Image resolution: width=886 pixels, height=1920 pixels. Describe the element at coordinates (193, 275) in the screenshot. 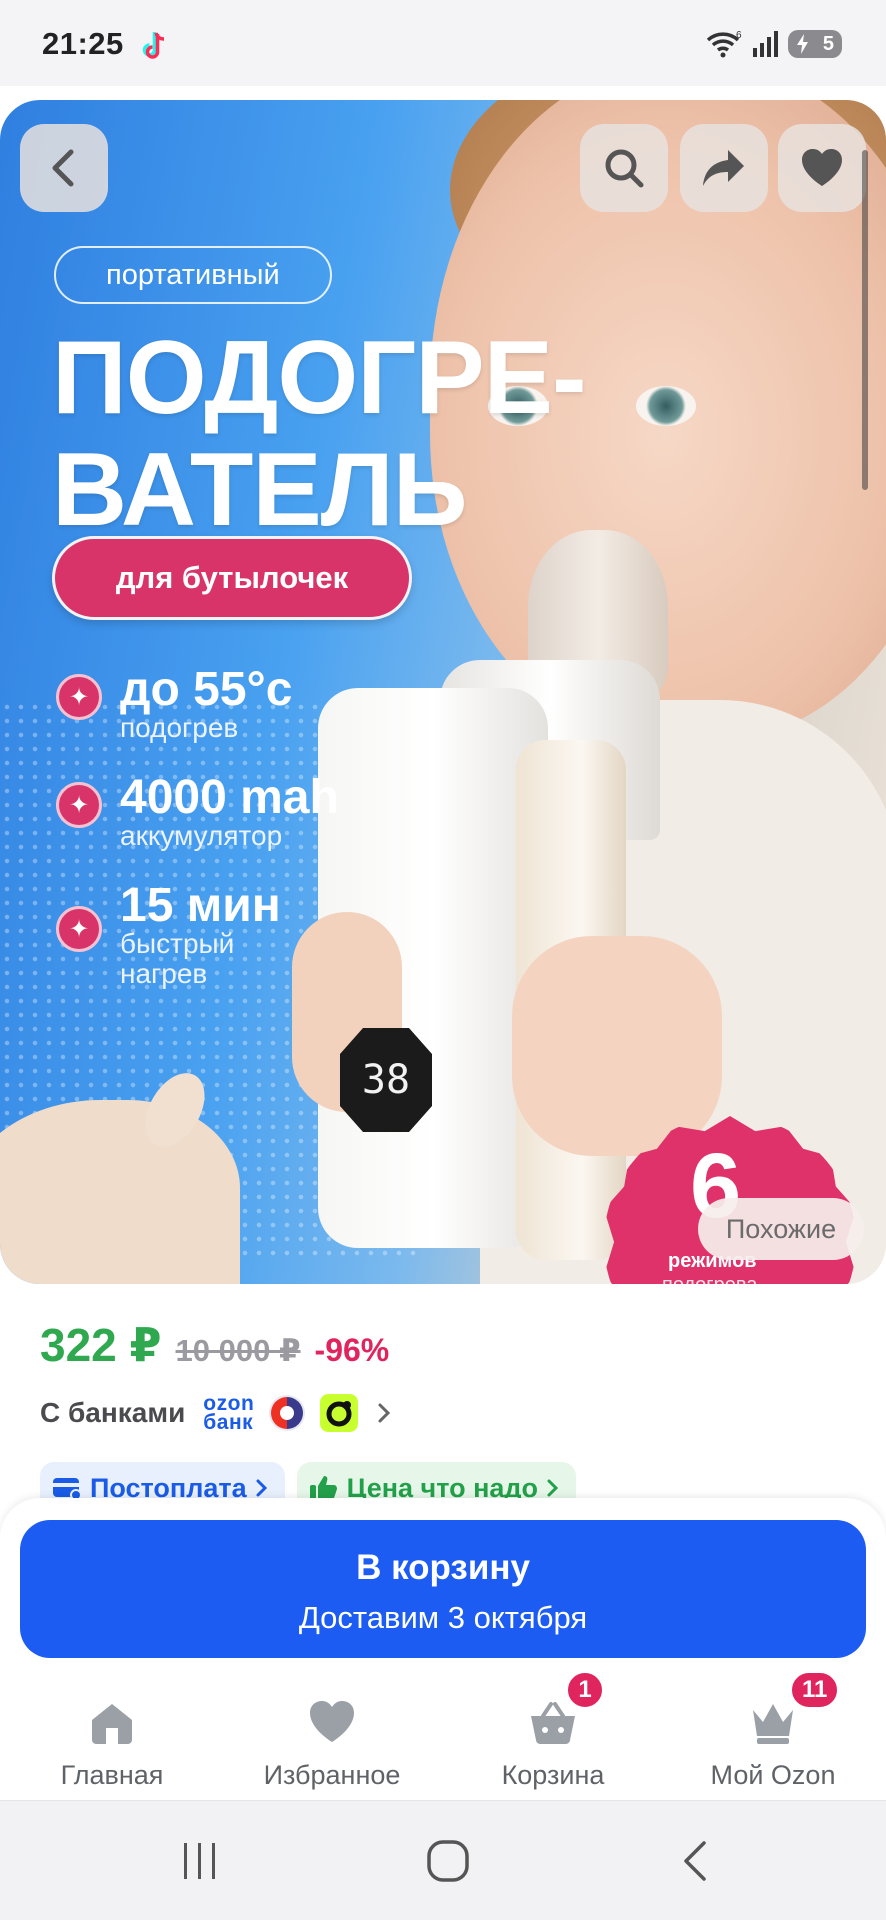

I see `product-tag: портативный` at that location.